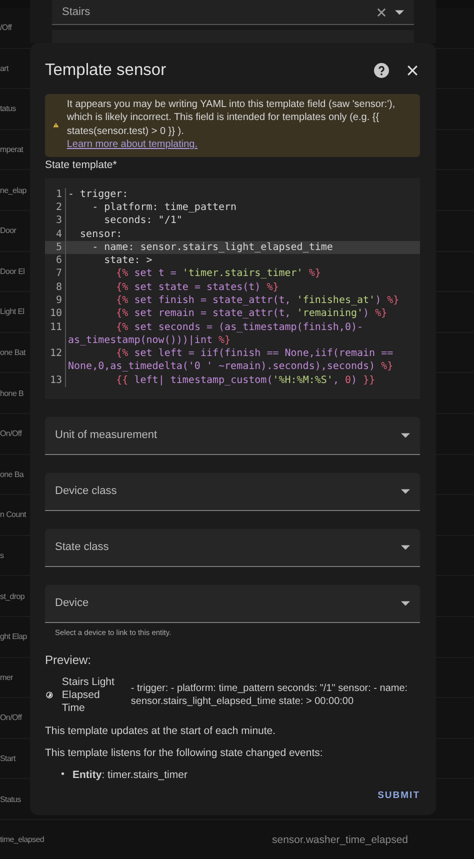 The image size is (474, 859). Describe the element at coordinates (106, 70) in the screenshot. I see `dialog-title: Template sensor` at that location.